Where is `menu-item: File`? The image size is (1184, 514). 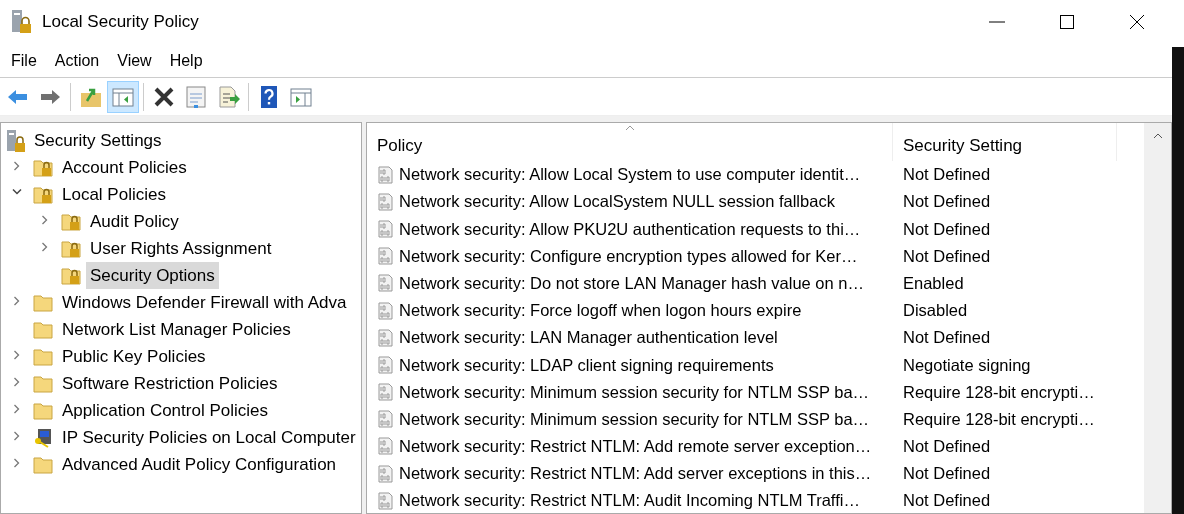
menu-item: File is located at coordinates (24, 60).